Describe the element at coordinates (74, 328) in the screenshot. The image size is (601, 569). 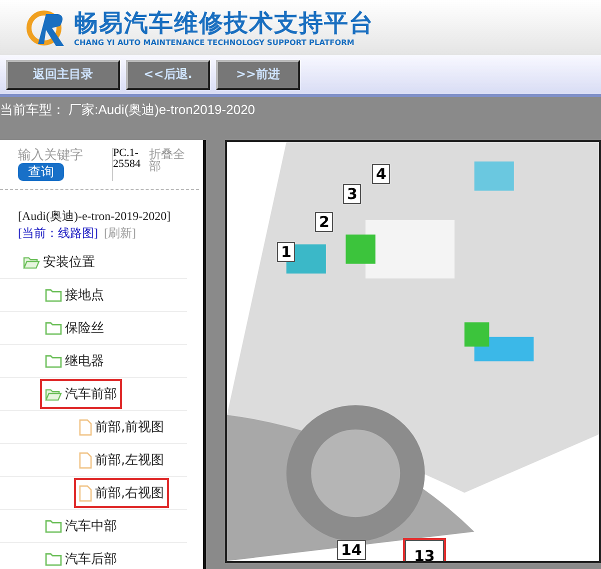
I see `tree-item: 保险丝` at that location.